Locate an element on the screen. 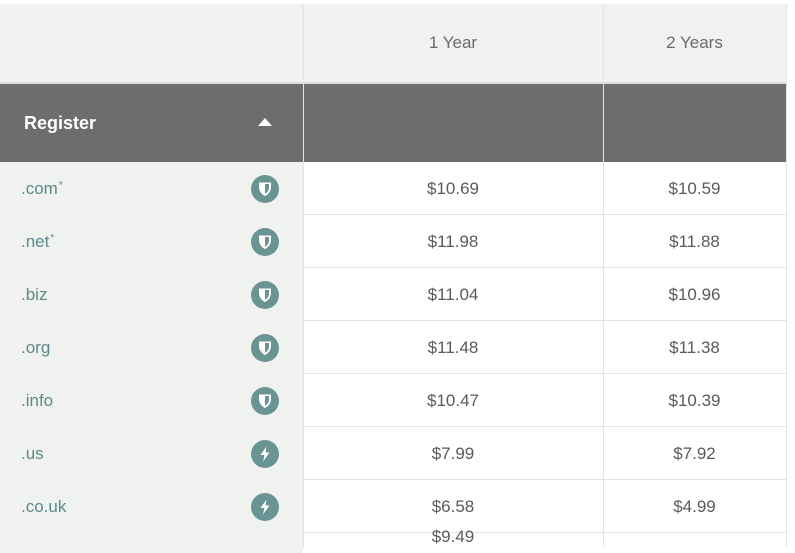 The width and height of the screenshot is (795, 553). tld-link: .us is located at coordinates (33, 453).